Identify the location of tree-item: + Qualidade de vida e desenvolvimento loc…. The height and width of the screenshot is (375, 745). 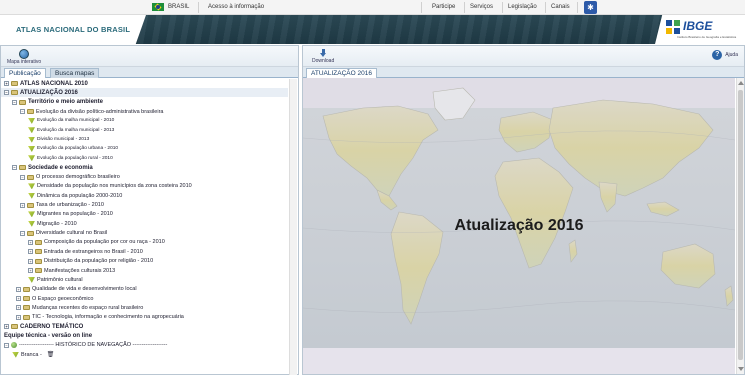
(69, 289).